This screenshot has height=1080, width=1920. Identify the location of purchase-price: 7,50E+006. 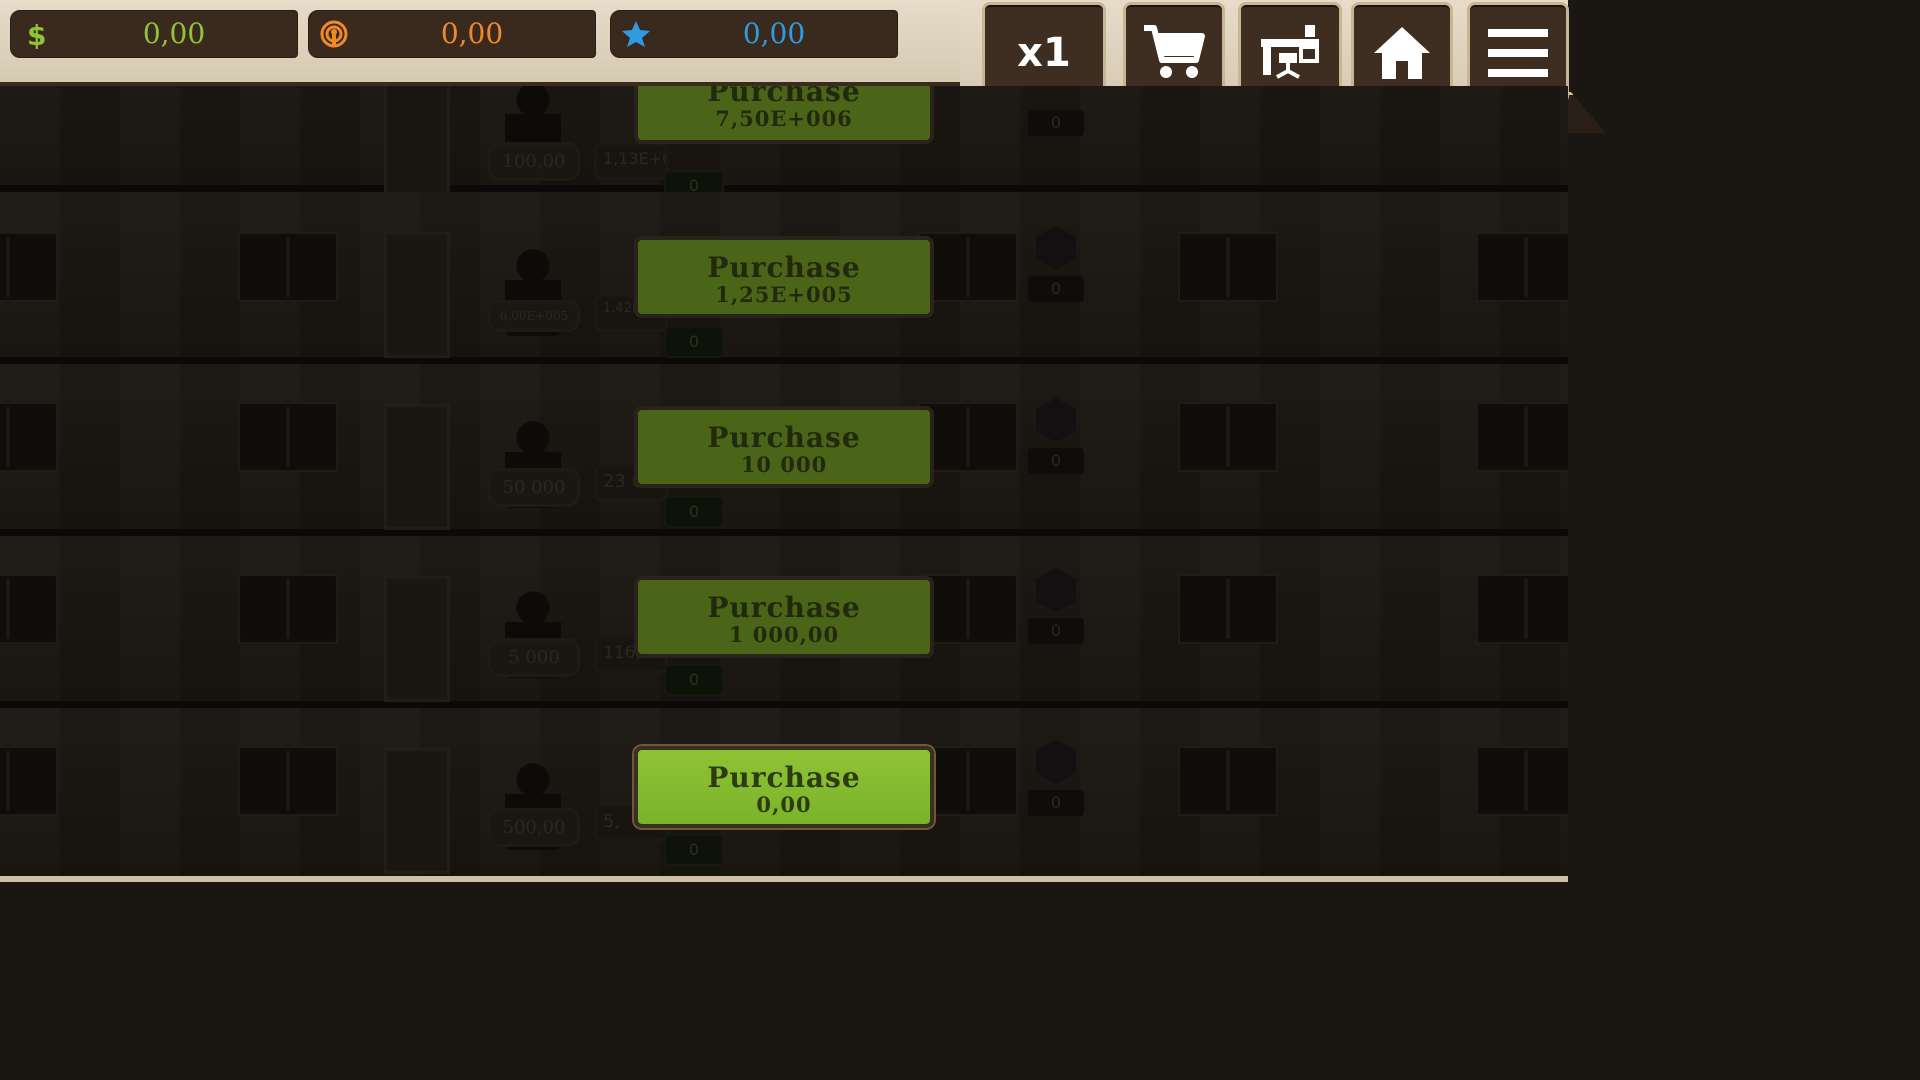
(784, 118).